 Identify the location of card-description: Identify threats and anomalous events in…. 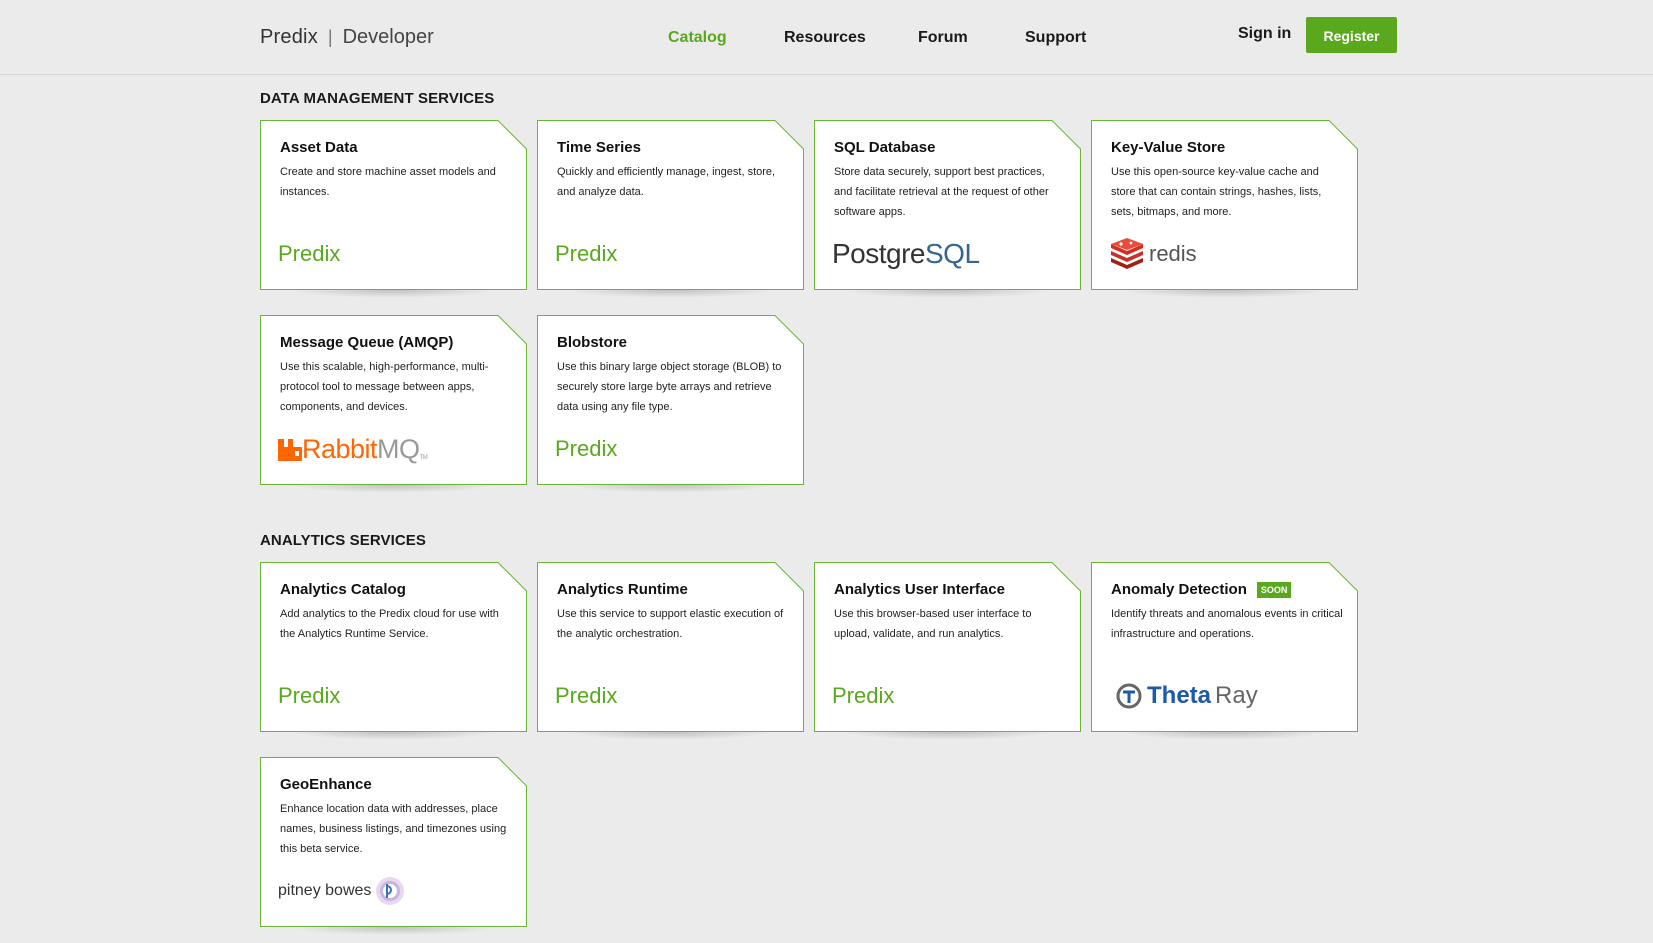
(1227, 624).